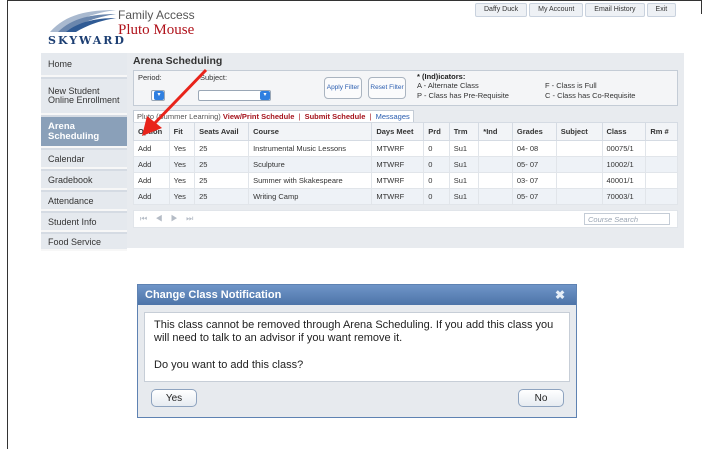 This screenshot has height=449, width=702. Describe the element at coordinates (627, 219) in the screenshot. I see `course-search-input: Course Search` at that location.